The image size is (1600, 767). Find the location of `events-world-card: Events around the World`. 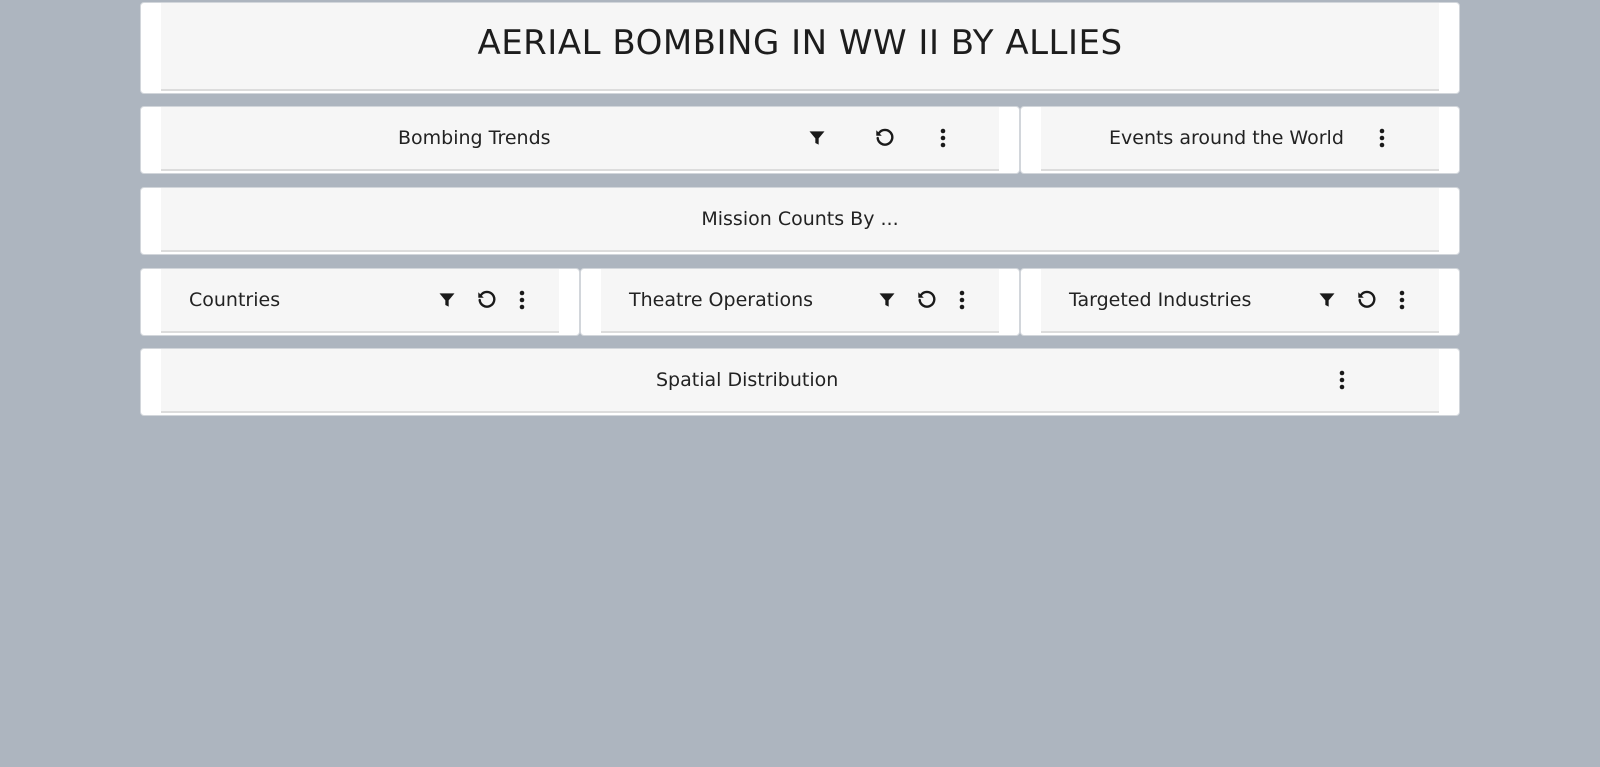

events-world-card: Events around the World is located at coordinates (1240, 140).